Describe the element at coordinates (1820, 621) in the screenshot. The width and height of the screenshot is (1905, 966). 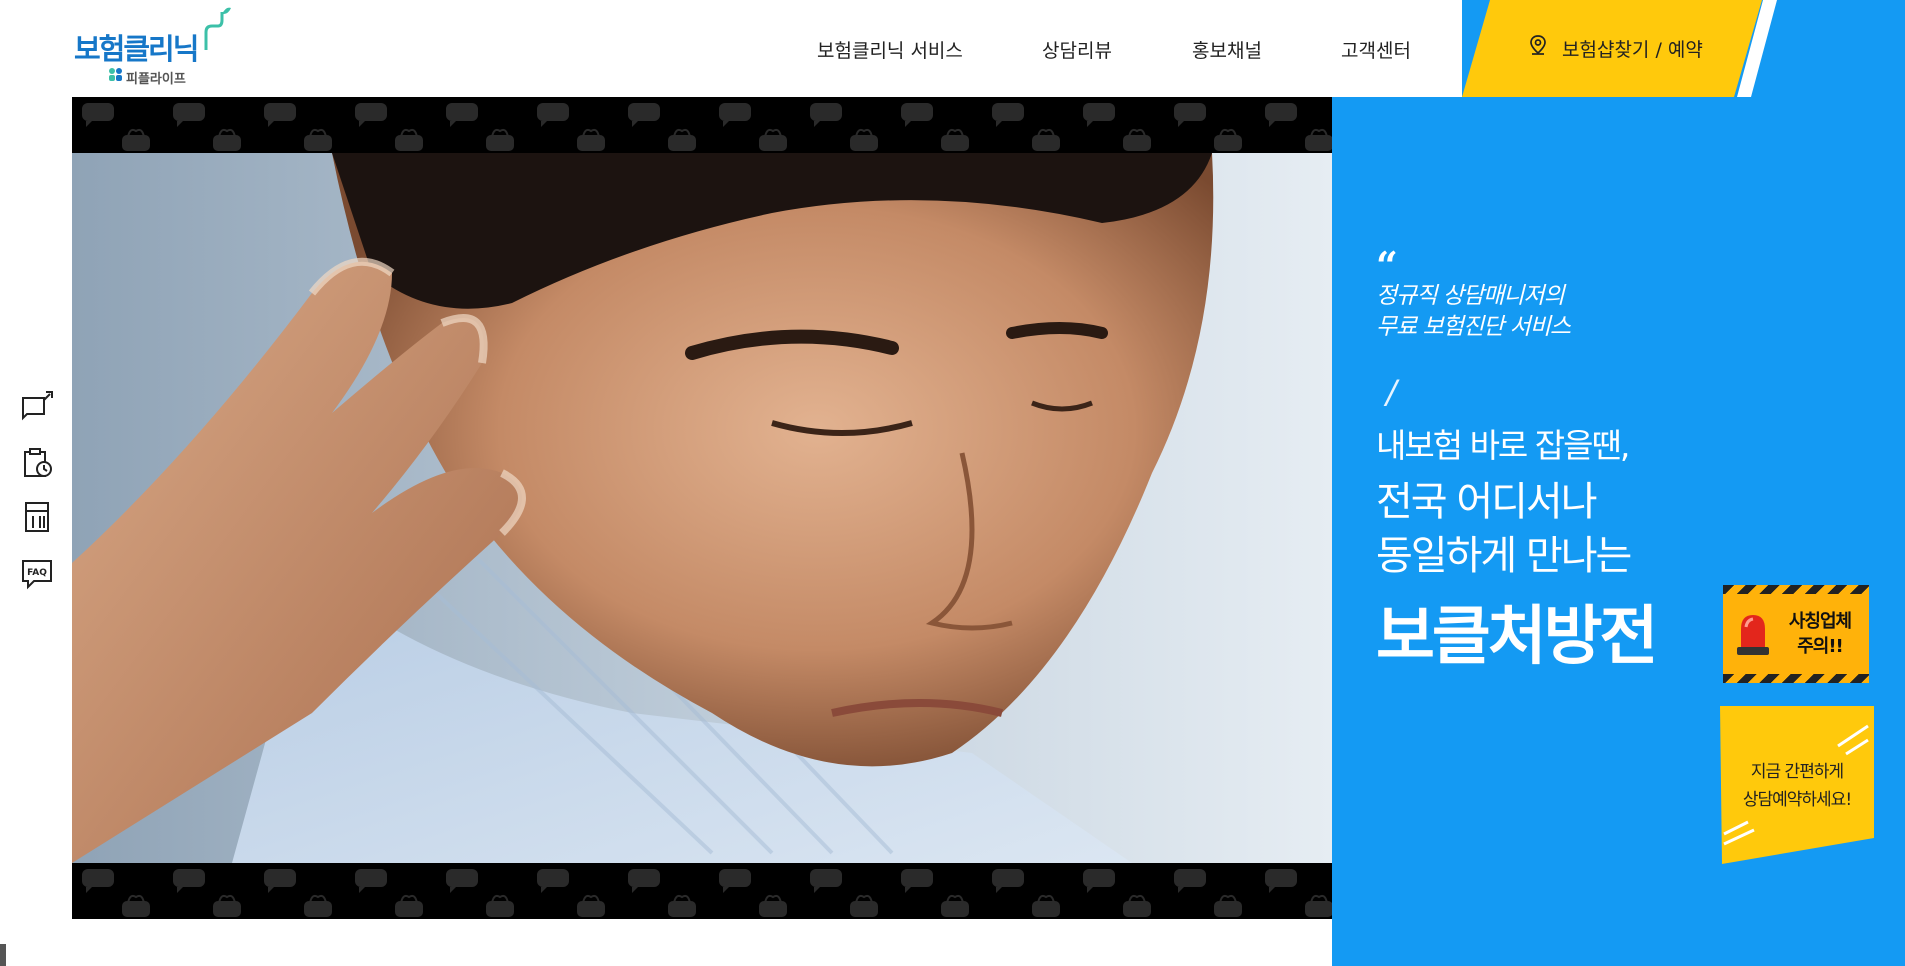
I see `warning-line-1: 사칭업체` at that location.